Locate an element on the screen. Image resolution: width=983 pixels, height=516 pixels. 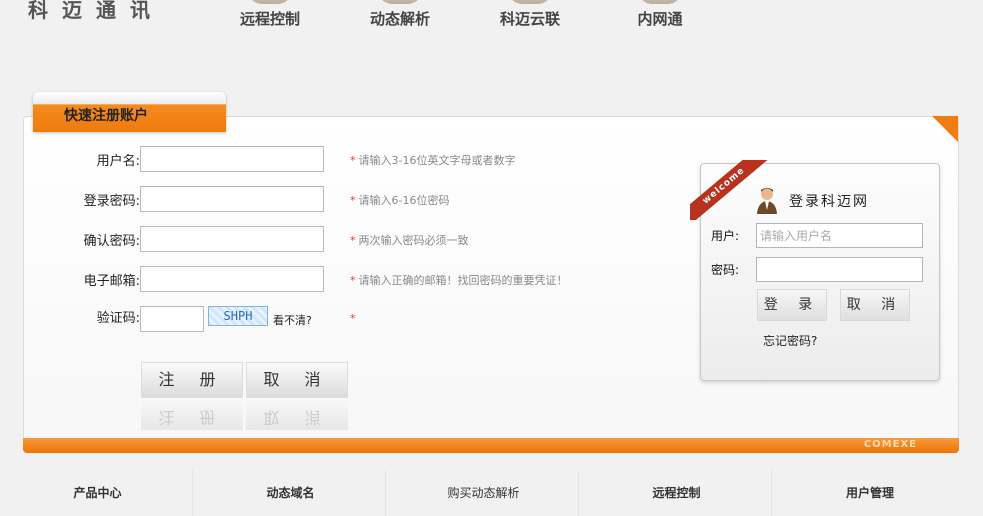
nav-remote-control: 远程控制 is located at coordinates (270, 14).